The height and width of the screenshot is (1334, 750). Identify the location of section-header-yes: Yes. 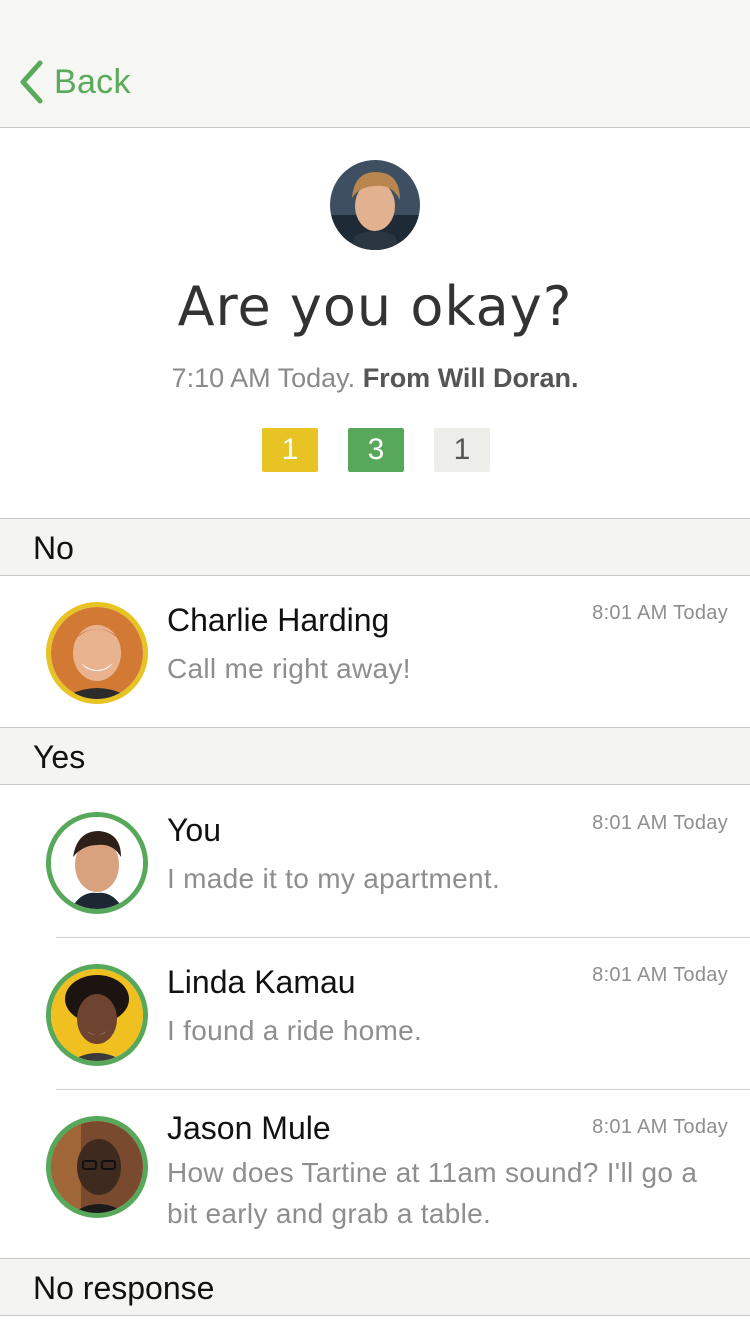
(375, 756).